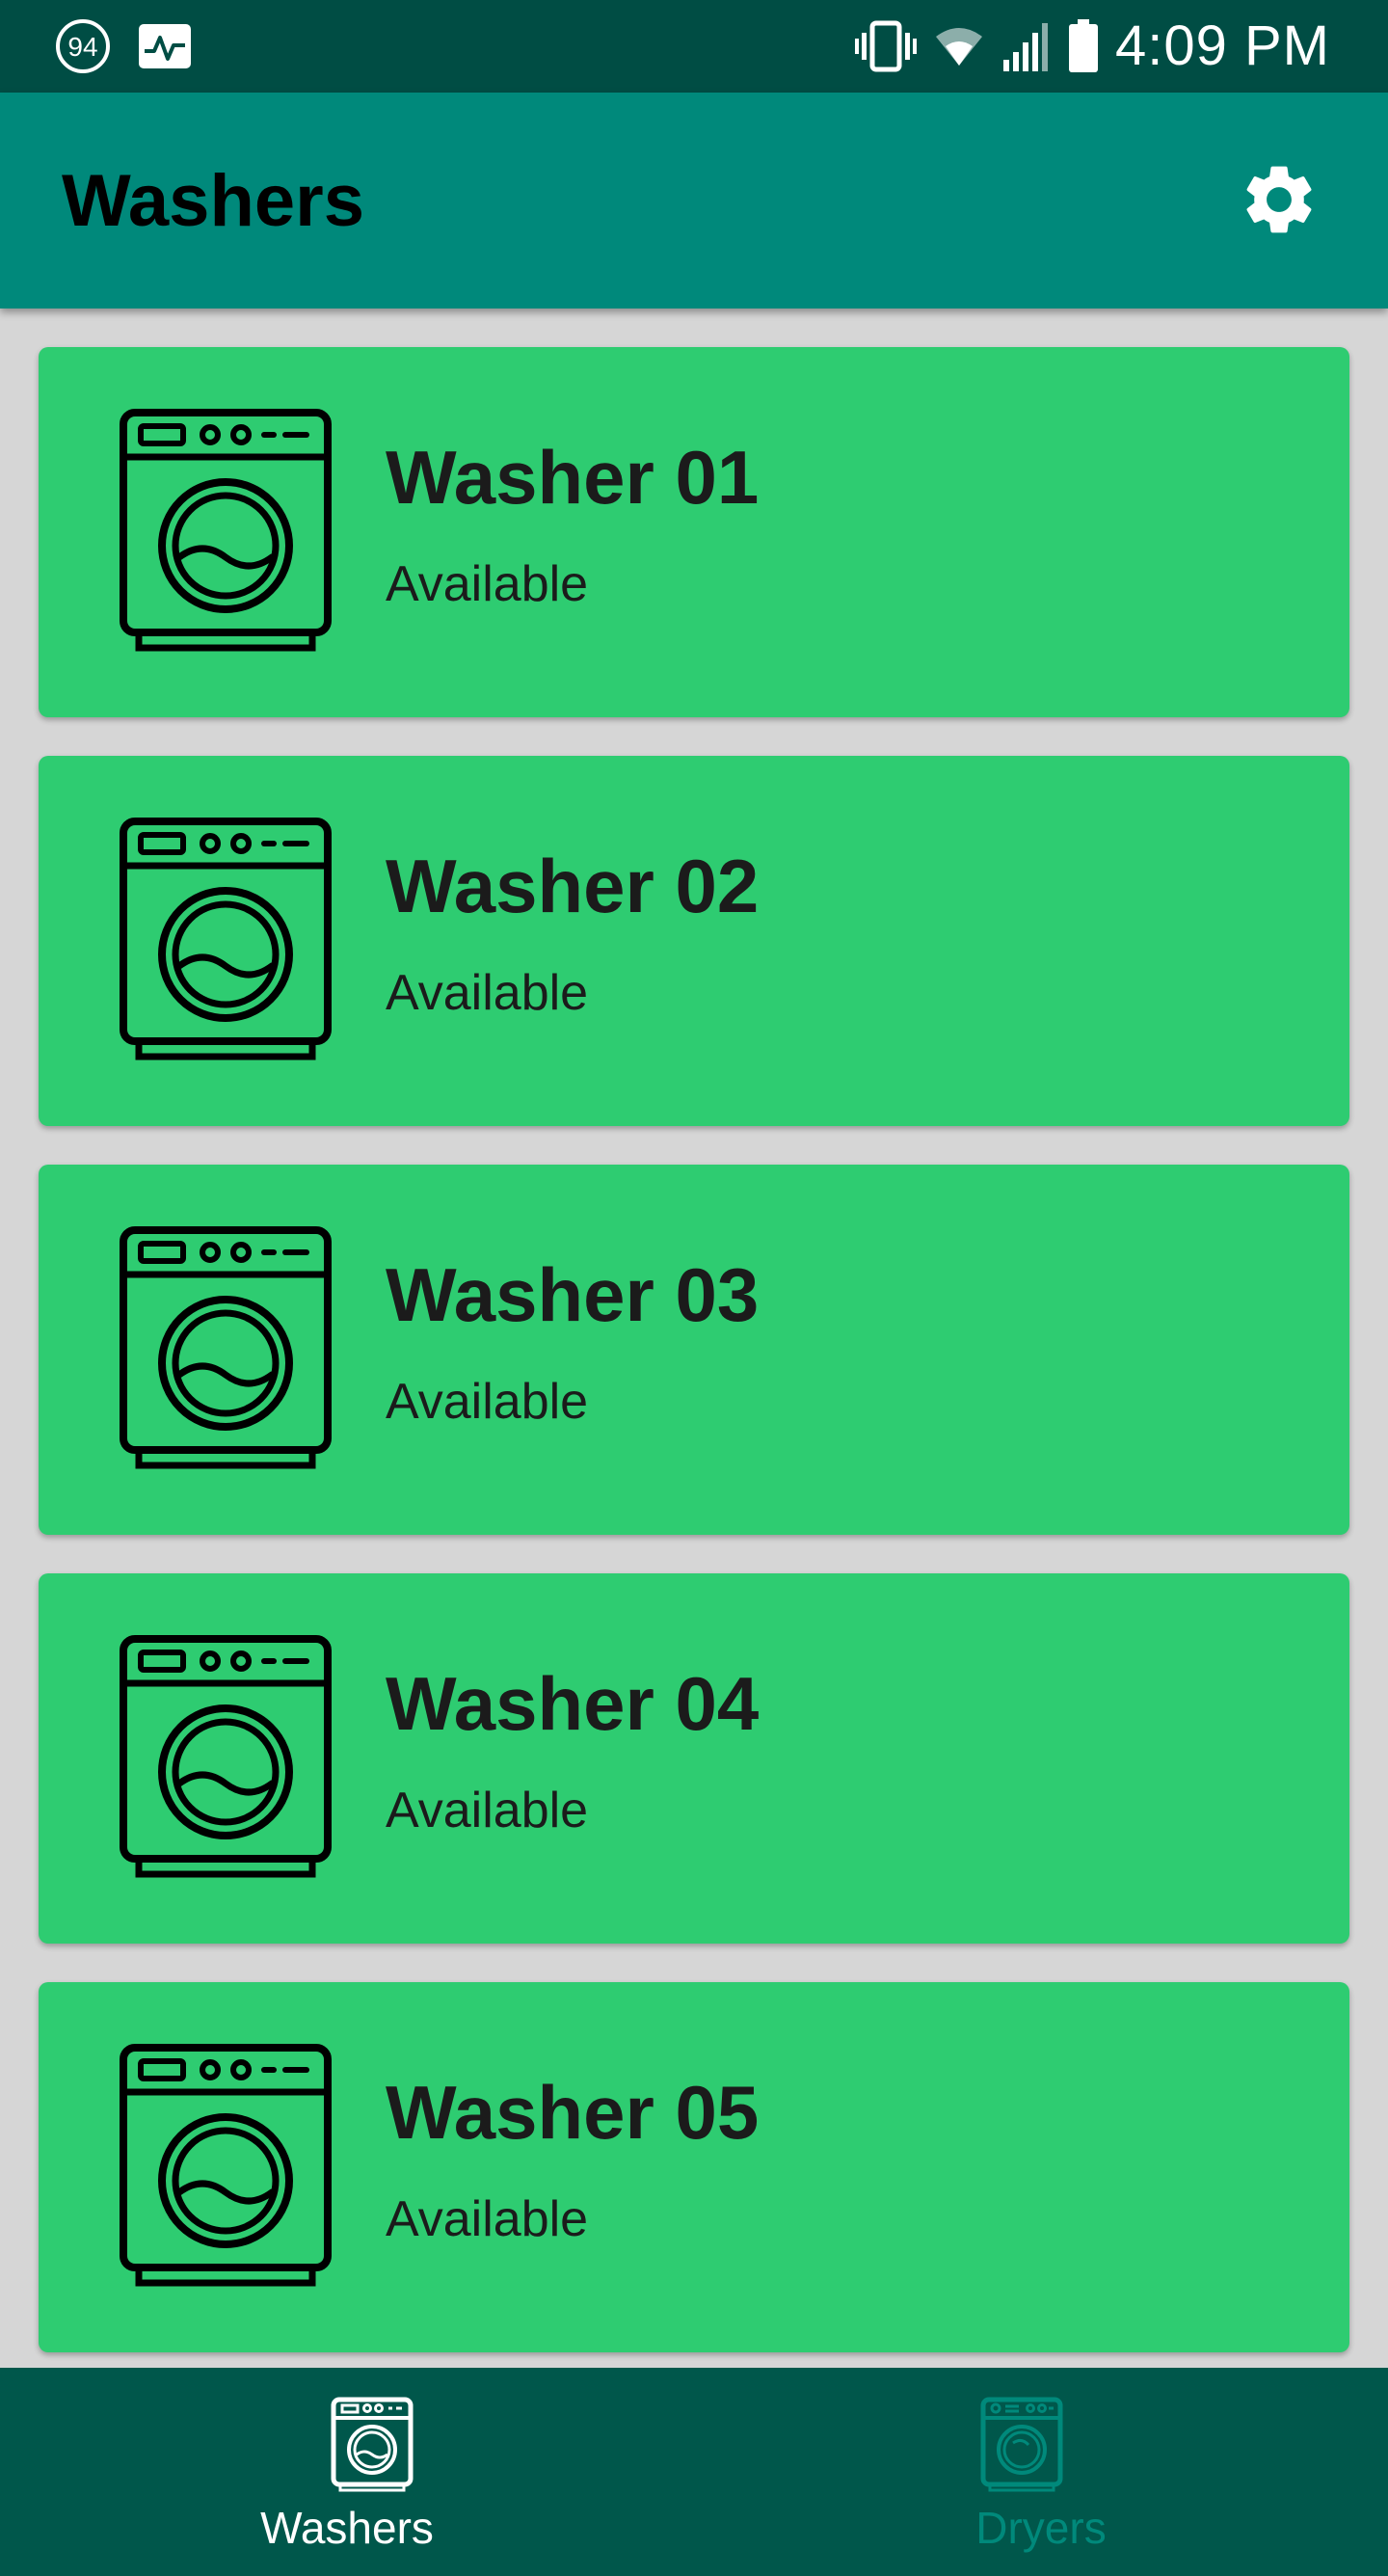  I want to click on bottom-nav: Washers Dryers, so click(694, 2472).